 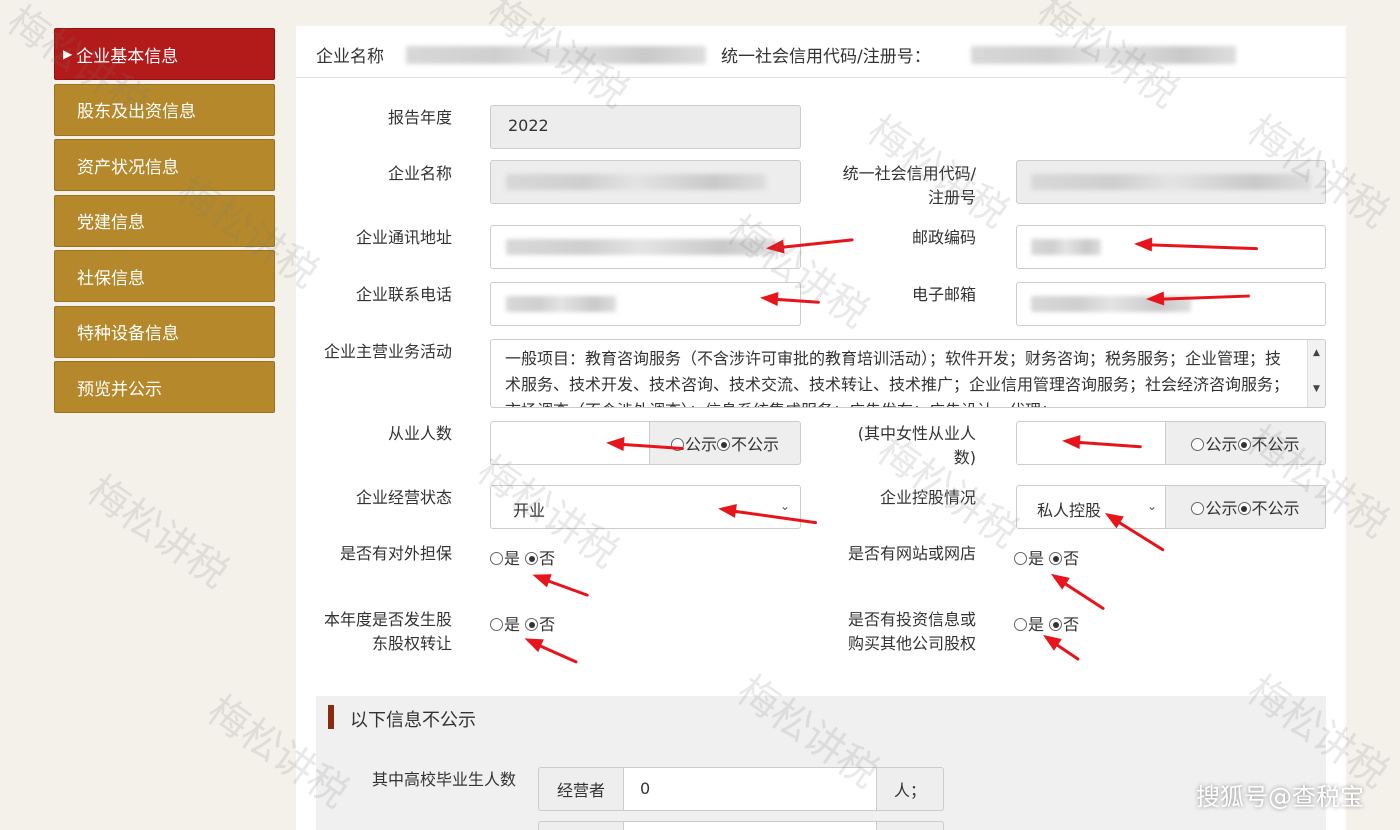 What do you see at coordinates (111, 223) in the screenshot?
I see `sidebar-item-label: 党建信息` at bounding box center [111, 223].